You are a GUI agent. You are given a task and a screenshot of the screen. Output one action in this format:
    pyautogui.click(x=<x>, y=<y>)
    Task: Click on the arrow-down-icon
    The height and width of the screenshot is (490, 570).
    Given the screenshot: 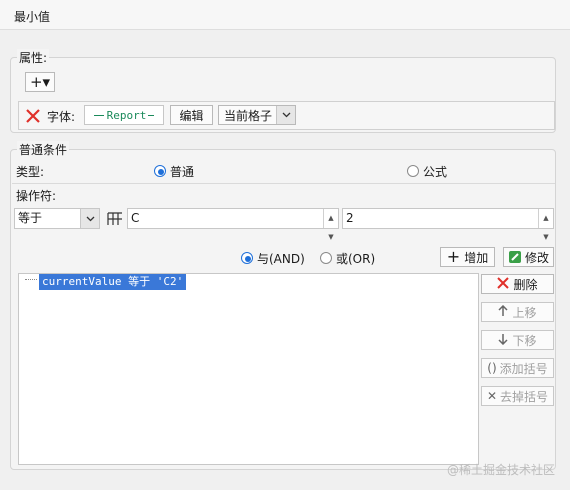 What is the action you would take?
    pyautogui.click(x=503, y=340)
    